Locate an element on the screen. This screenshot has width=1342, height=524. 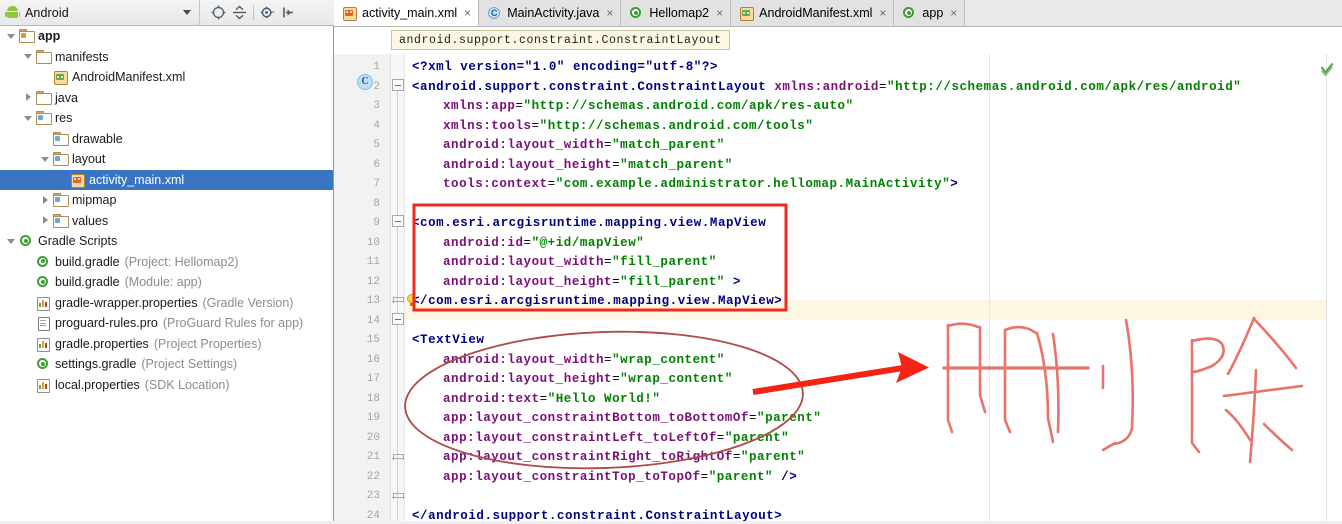
code-line: android:layout_width="match_parent" is located at coordinates (584, 146).